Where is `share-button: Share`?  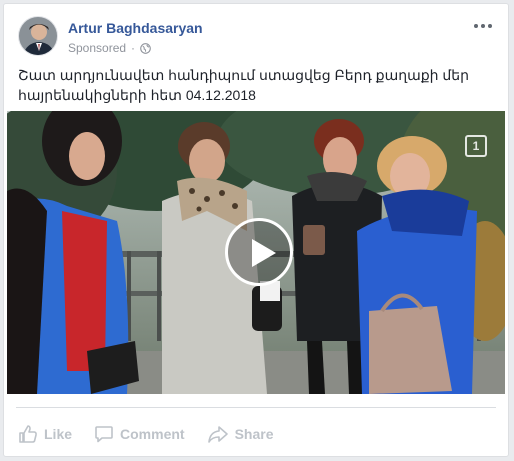 share-button: Share is located at coordinates (240, 434).